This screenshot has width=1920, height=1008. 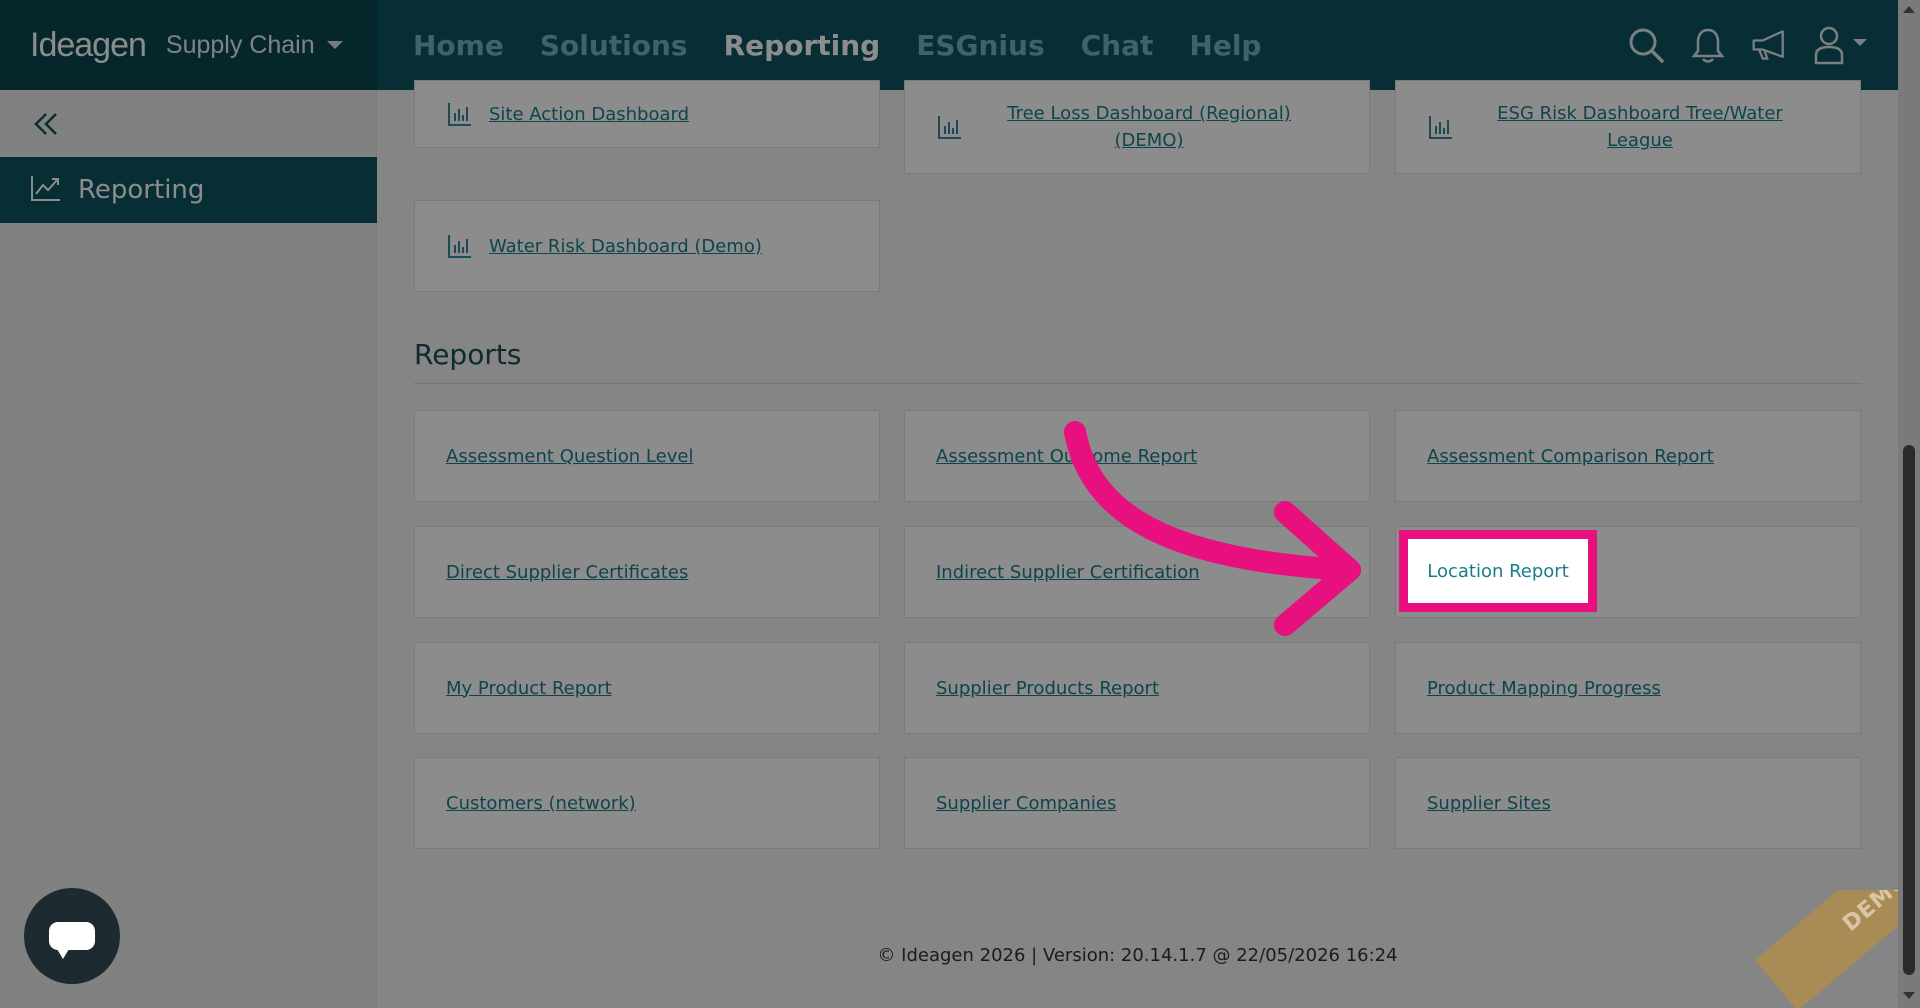 What do you see at coordinates (141, 190) in the screenshot?
I see `sidebar-item-label: Reporting` at bounding box center [141, 190].